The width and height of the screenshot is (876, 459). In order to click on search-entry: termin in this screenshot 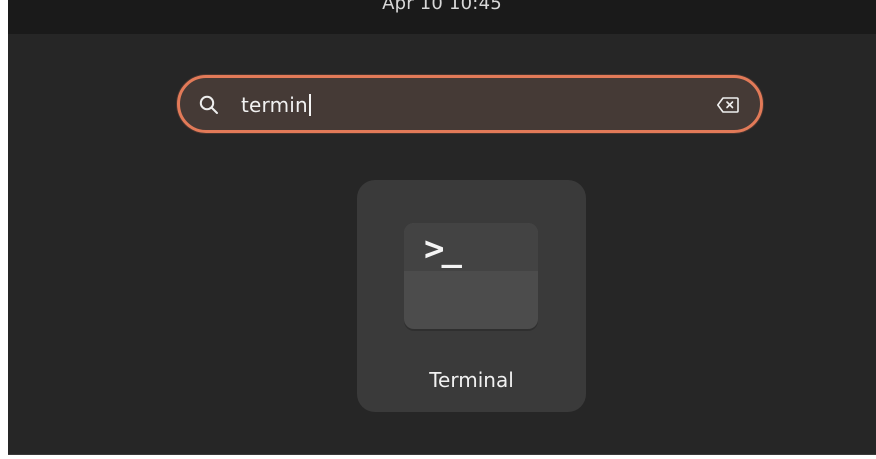, I will do `click(470, 104)`.